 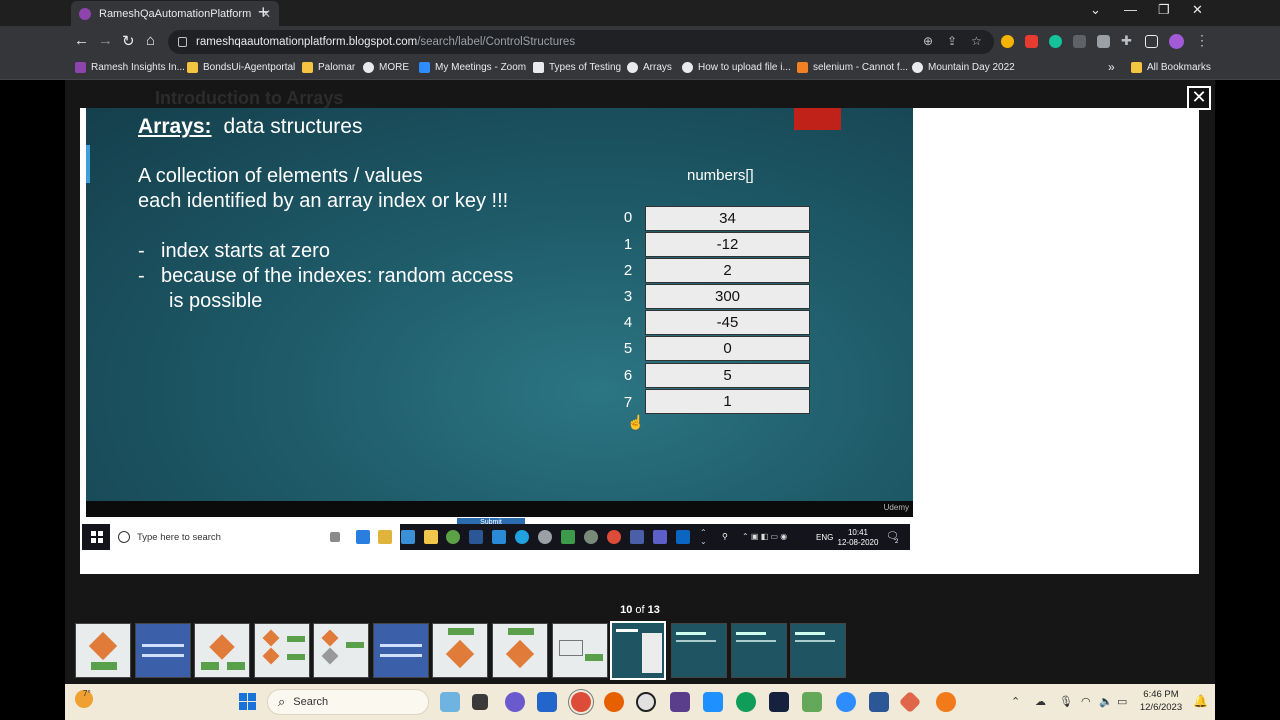 What do you see at coordinates (328, 67) in the screenshot?
I see `bookmark-item: Palomar` at bounding box center [328, 67].